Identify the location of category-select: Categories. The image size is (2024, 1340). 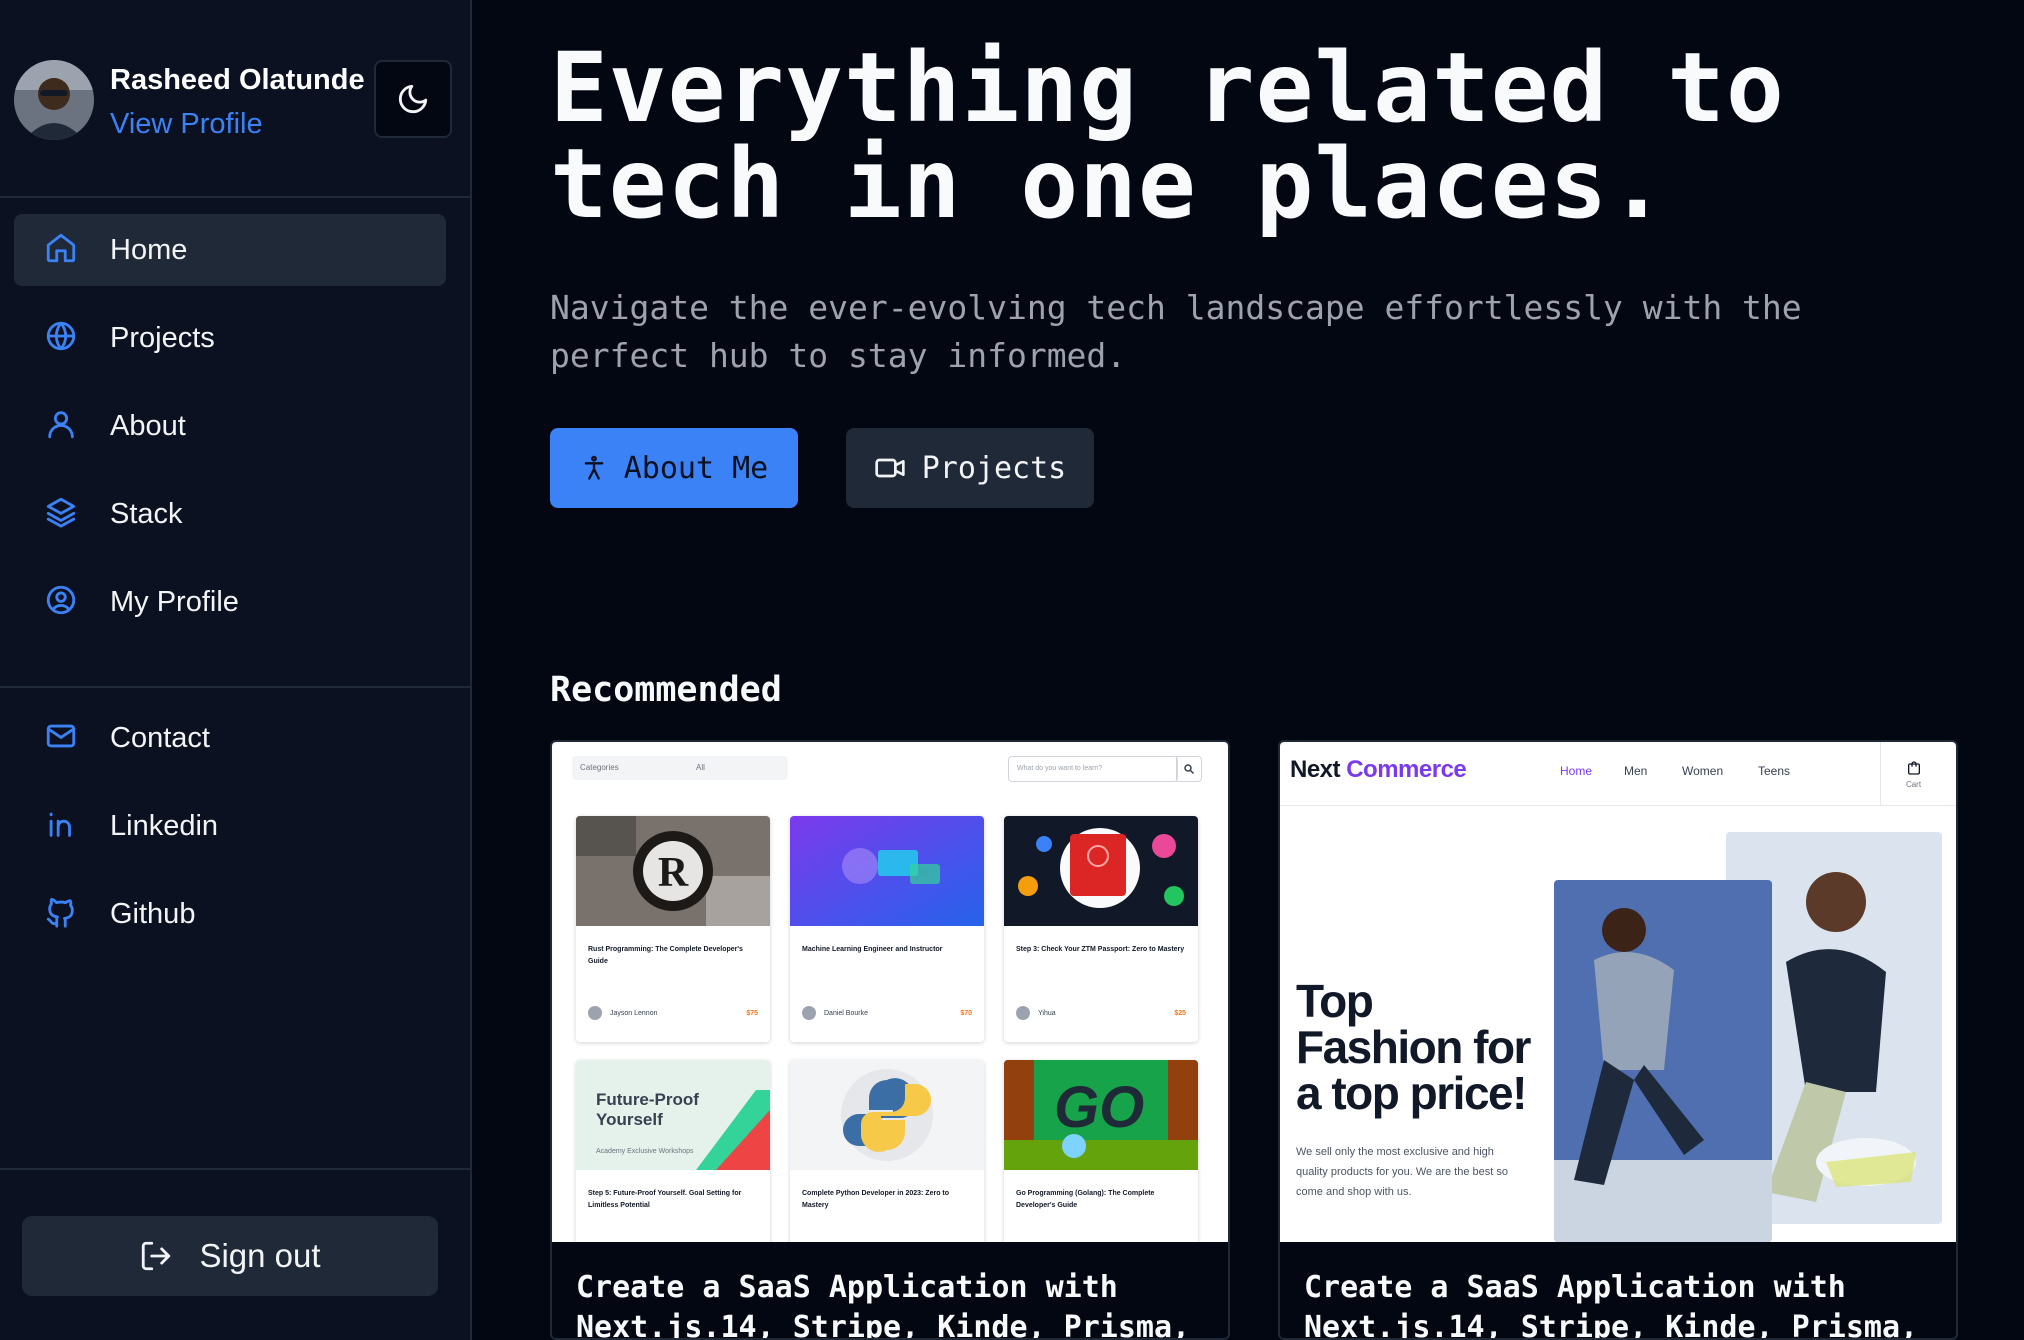
(633, 768).